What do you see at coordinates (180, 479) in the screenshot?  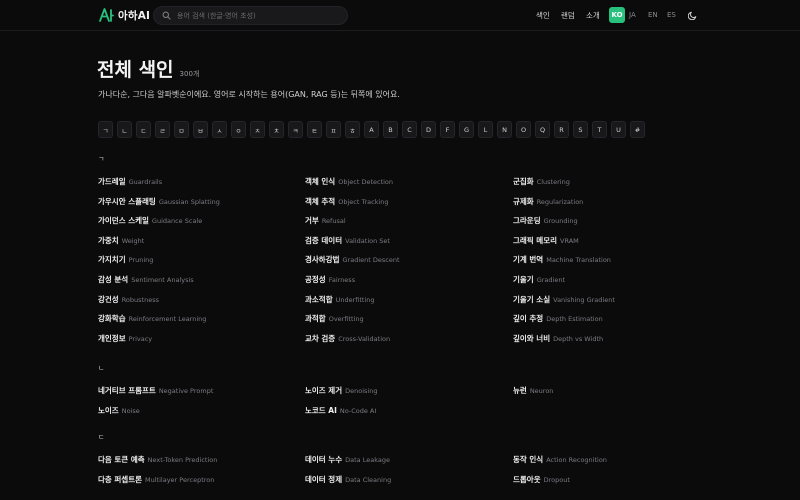 I see `term-english: Multilayer Perceptron` at bounding box center [180, 479].